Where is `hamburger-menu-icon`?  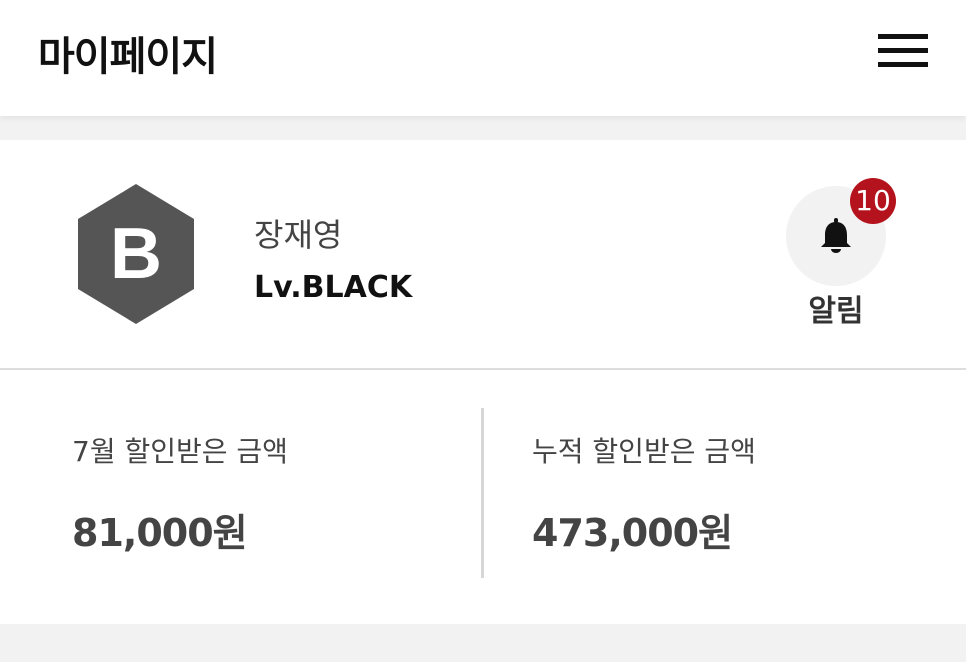
hamburger-menu-icon is located at coordinates (903, 52).